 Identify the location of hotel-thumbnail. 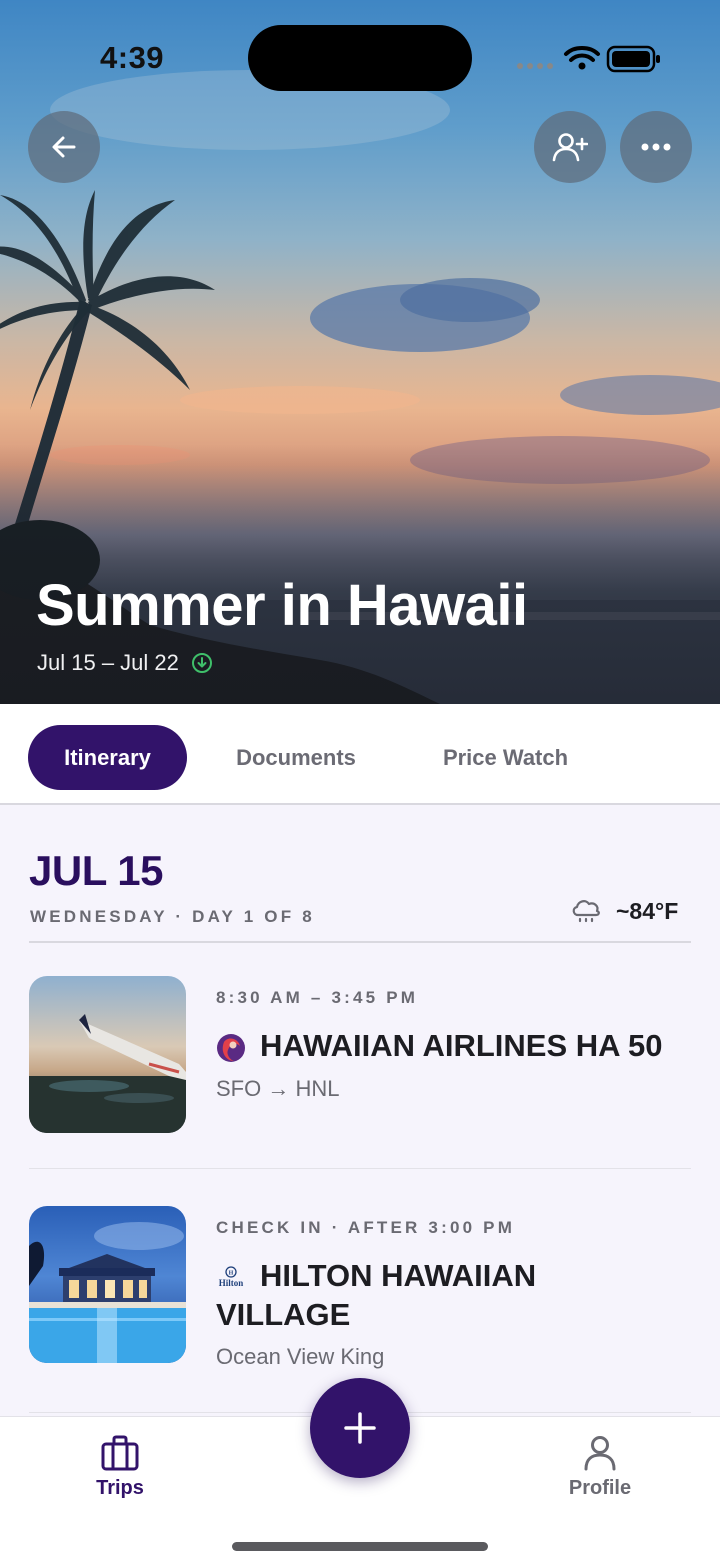
(107, 1284).